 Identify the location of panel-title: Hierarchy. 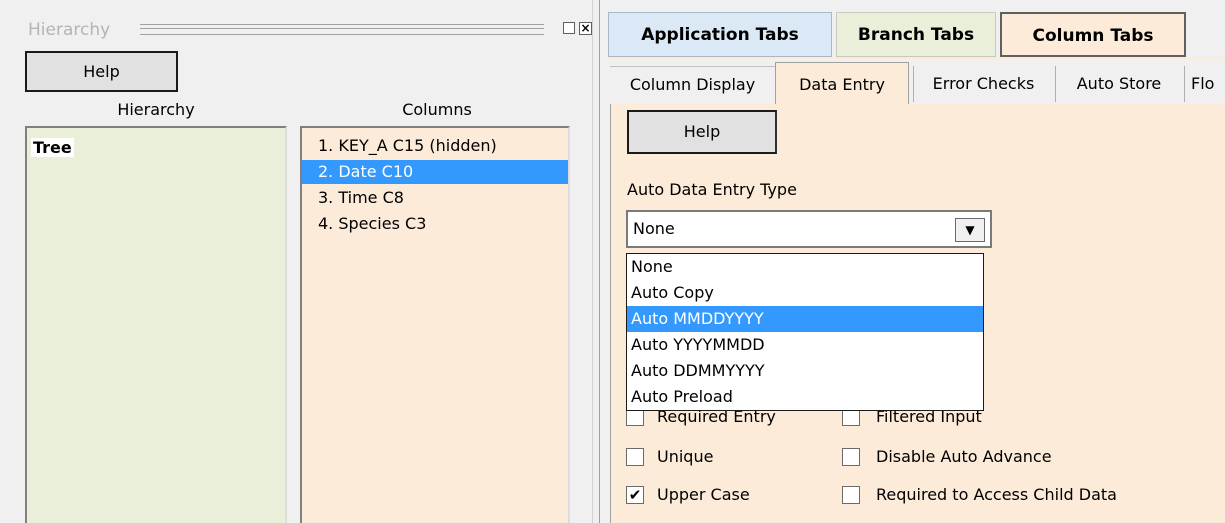
(69, 30).